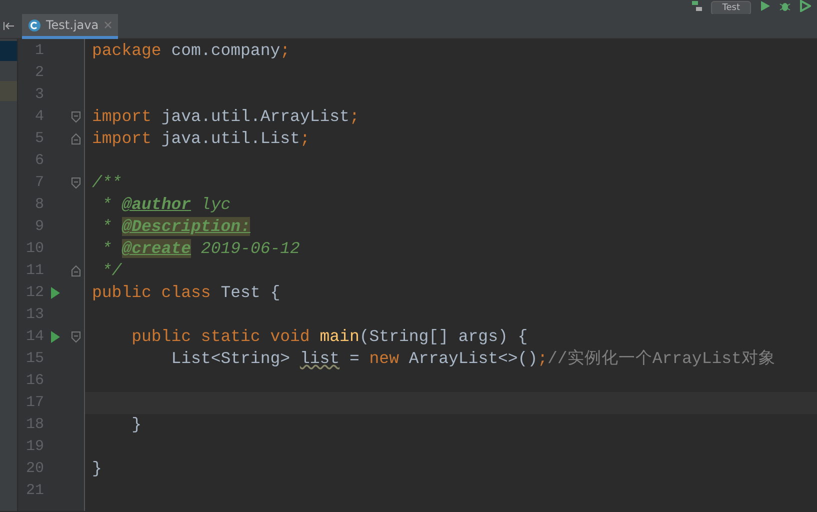 Image resolution: width=817 pixels, height=512 pixels. I want to click on code-line: public class Test {, so click(185, 293).